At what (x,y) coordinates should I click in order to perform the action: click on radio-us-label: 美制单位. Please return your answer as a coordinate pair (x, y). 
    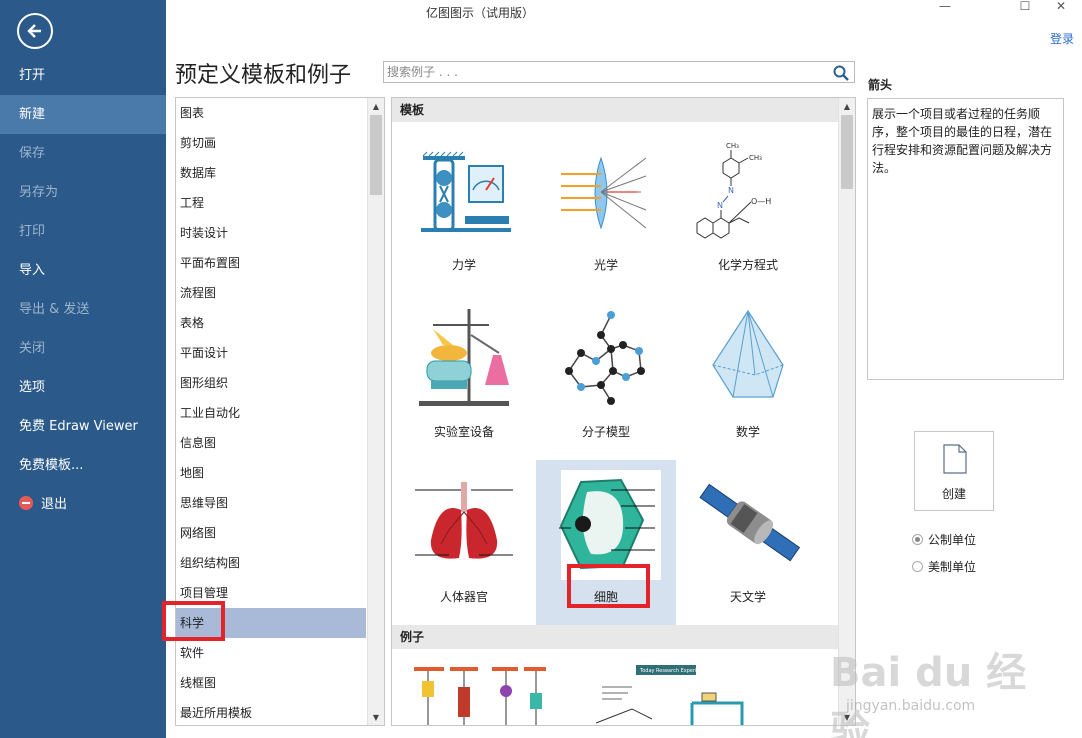
    Looking at the image, I should click on (952, 567).